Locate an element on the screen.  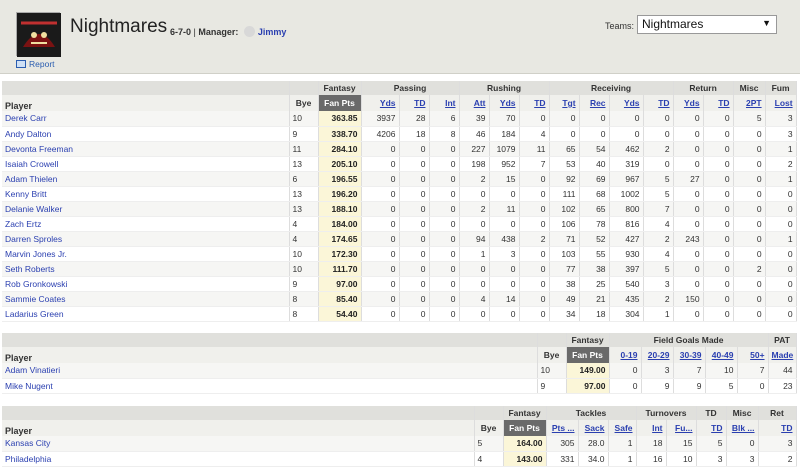
player-name-link: Adam Thielen is located at coordinates (146, 179).